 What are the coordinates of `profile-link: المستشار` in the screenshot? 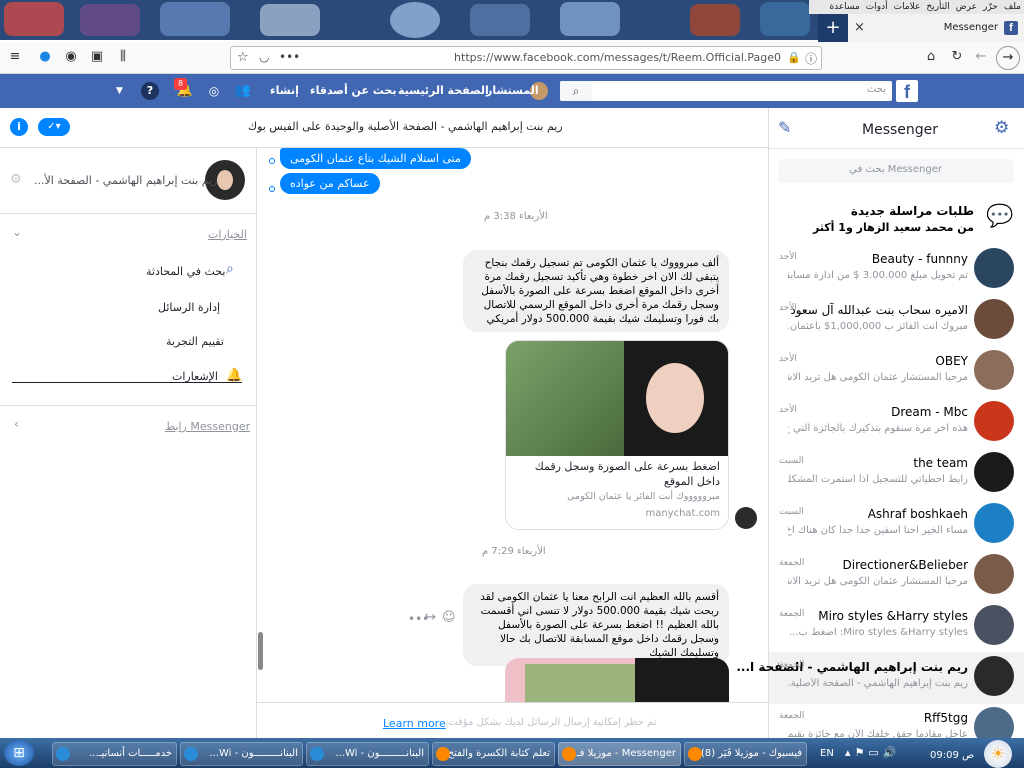 It's located at (512, 90).